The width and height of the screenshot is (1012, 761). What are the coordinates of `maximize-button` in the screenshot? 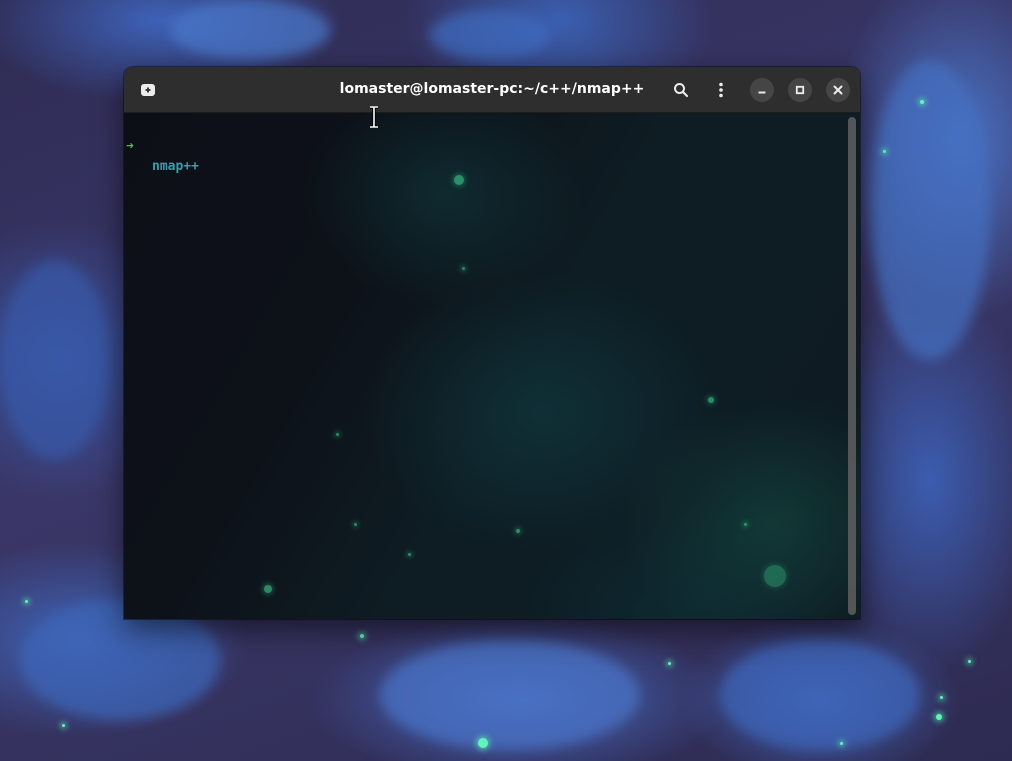 It's located at (800, 90).